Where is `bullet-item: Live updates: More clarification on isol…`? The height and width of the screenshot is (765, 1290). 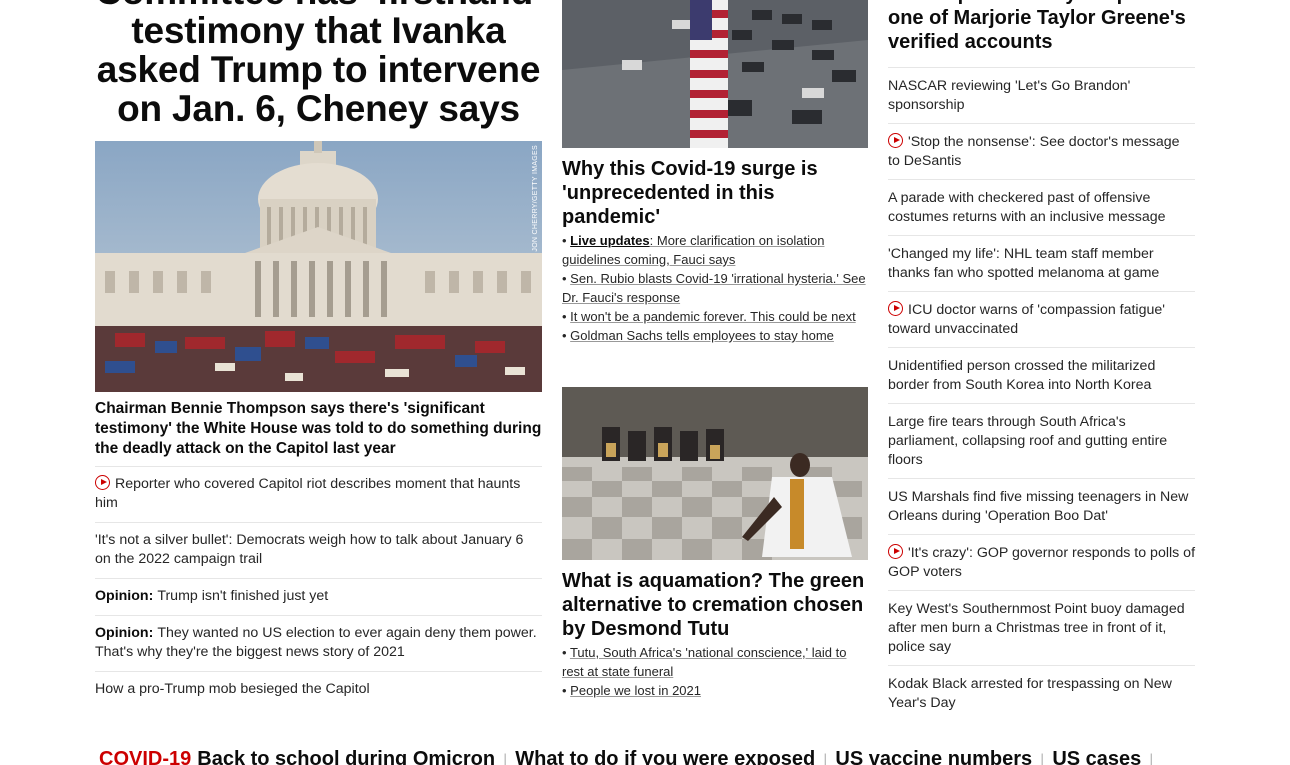 bullet-item: Live updates: More clarification on isol… is located at coordinates (715, 250).